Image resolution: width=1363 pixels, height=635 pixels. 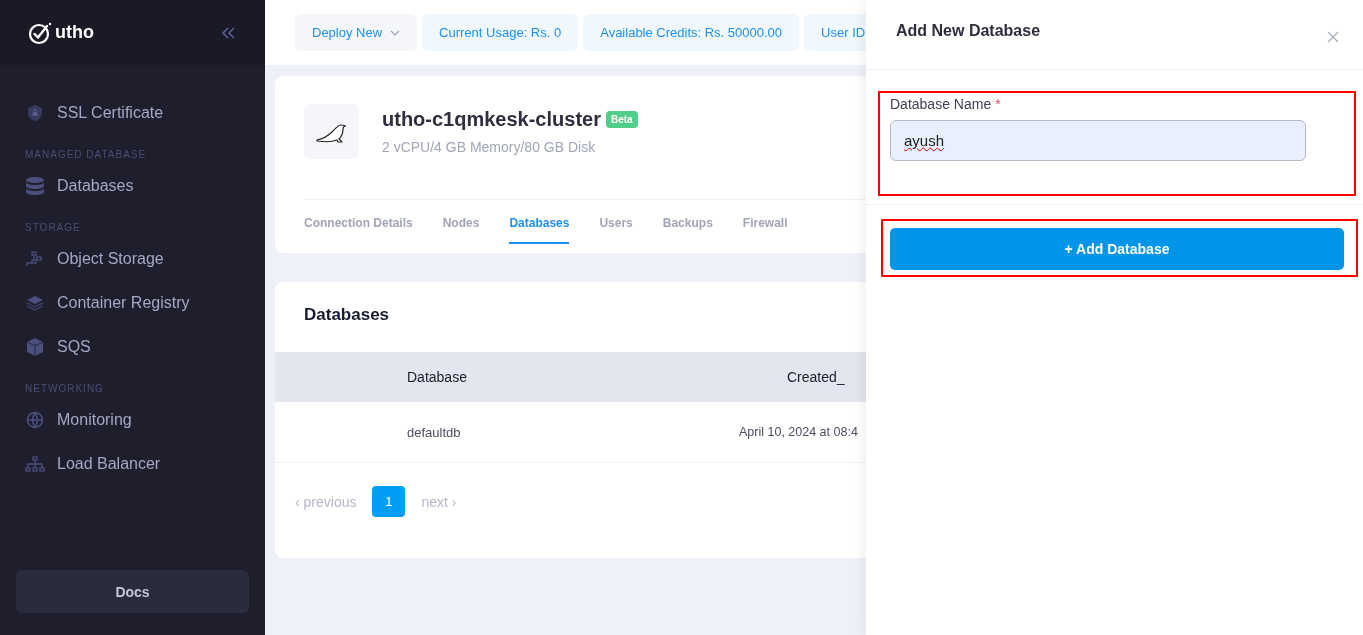 What do you see at coordinates (815, 377) in the screenshot?
I see `column-header: Created_` at bounding box center [815, 377].